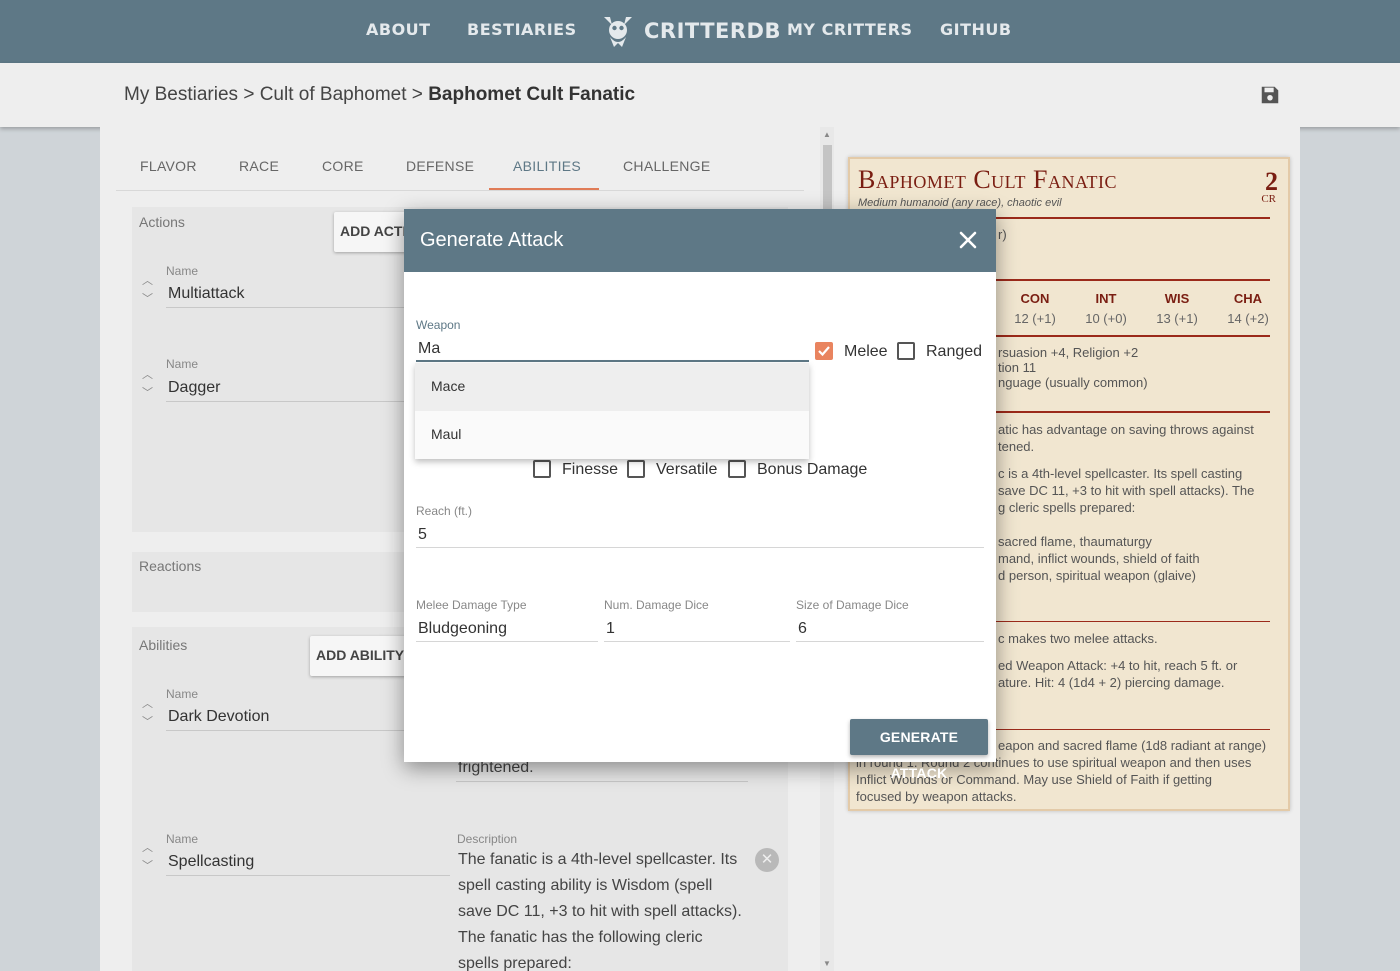 The height and width of the screenshot is (971, 1400). I want to click on dialog-title: Generate Attack, so click(492, 240).